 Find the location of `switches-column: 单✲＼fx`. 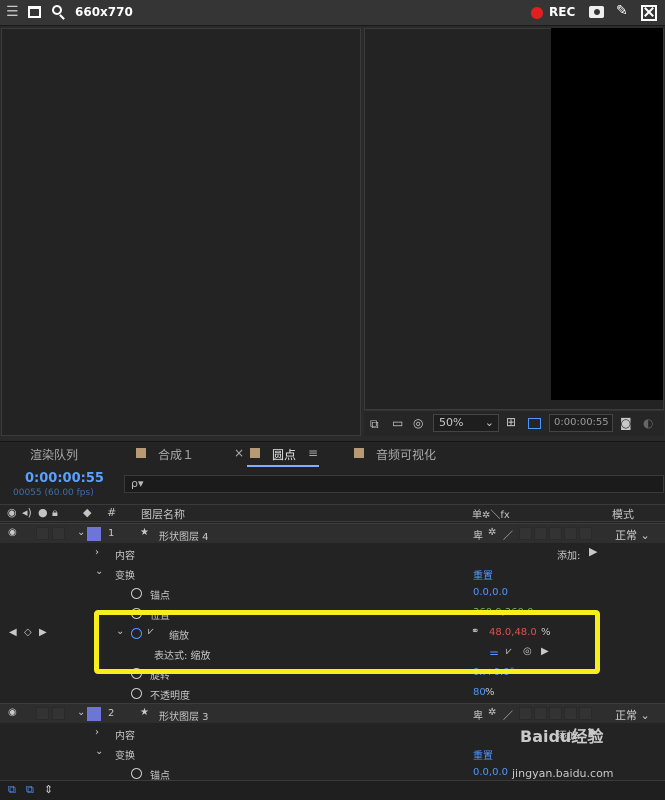

switches-column: 单✲＼fx is located at coordinates (491, 513).